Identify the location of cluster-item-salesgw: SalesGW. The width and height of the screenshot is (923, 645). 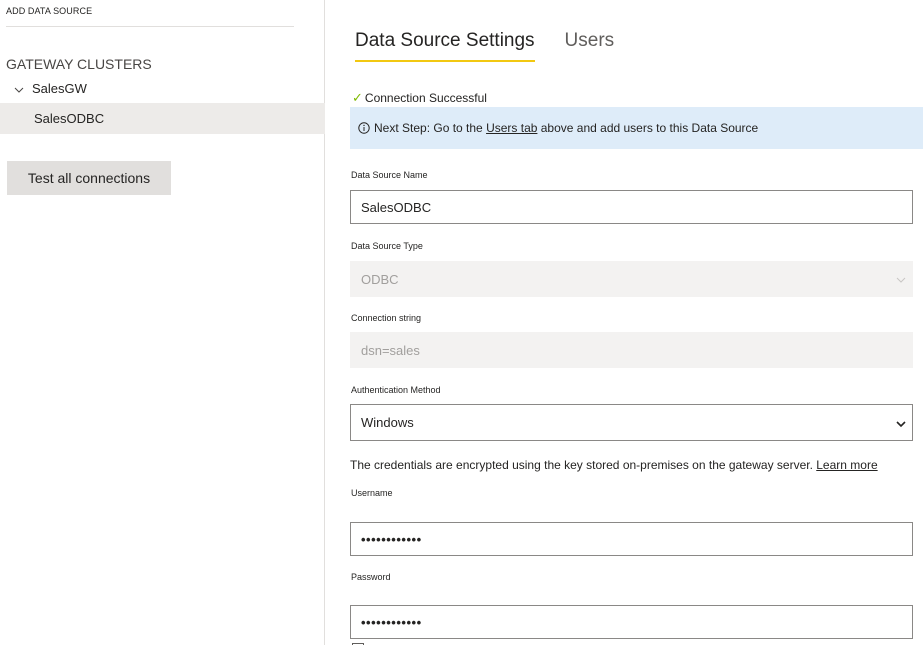
(50, 88).